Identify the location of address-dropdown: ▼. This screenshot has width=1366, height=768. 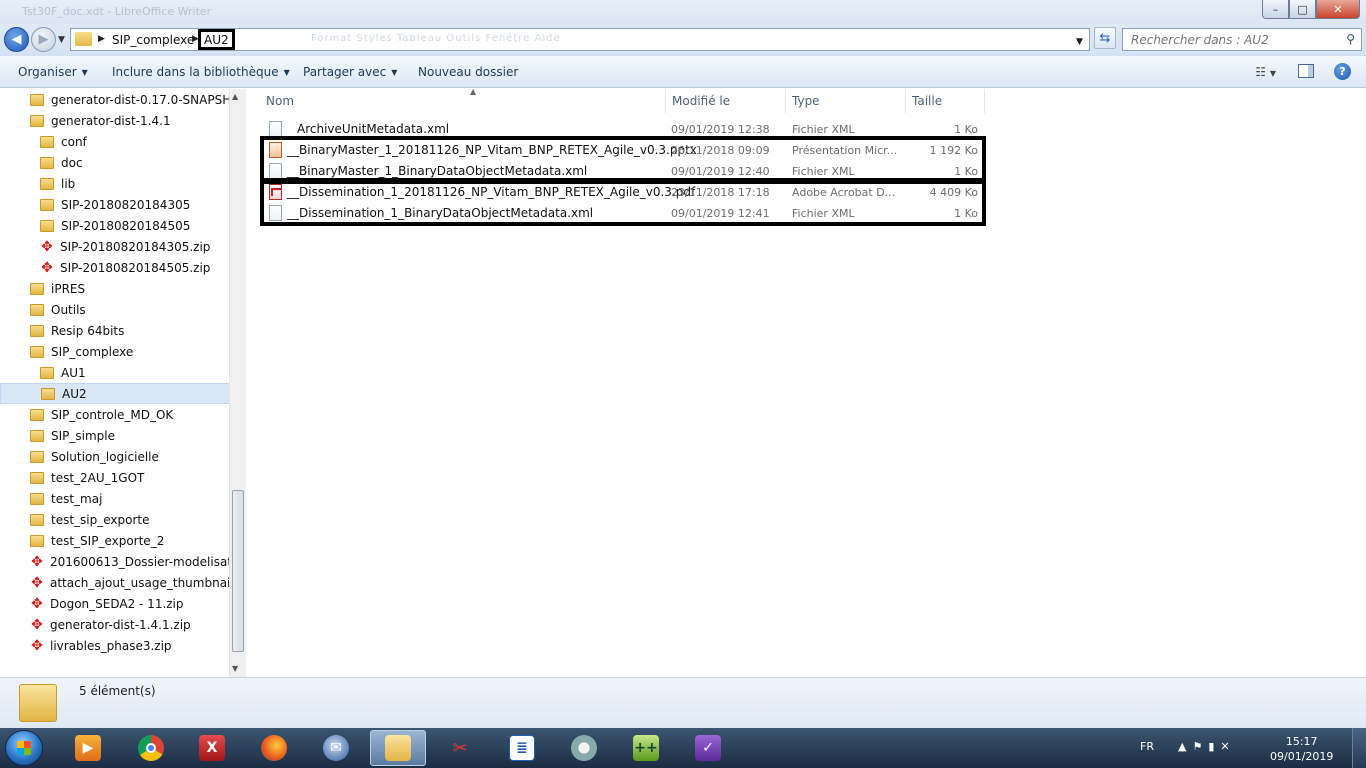
(1079, 42).